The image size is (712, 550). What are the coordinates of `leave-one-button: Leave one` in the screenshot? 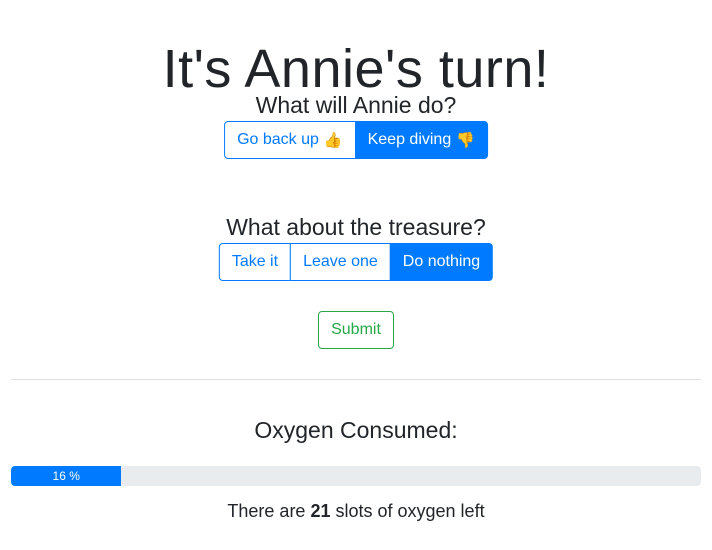 It's located at (340, 262).